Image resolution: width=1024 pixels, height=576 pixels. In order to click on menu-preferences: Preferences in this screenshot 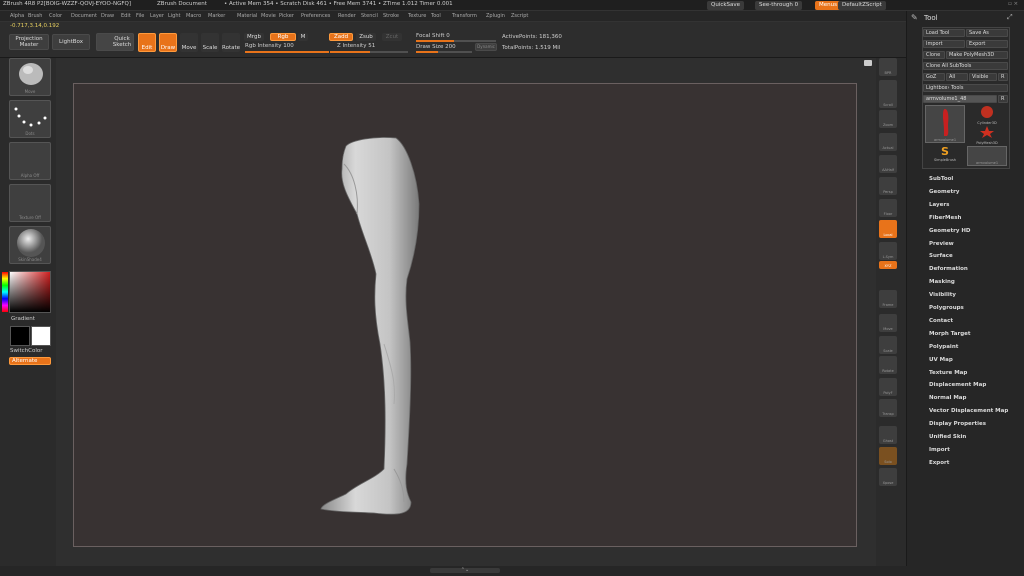, I will do `click(315, 16)`.